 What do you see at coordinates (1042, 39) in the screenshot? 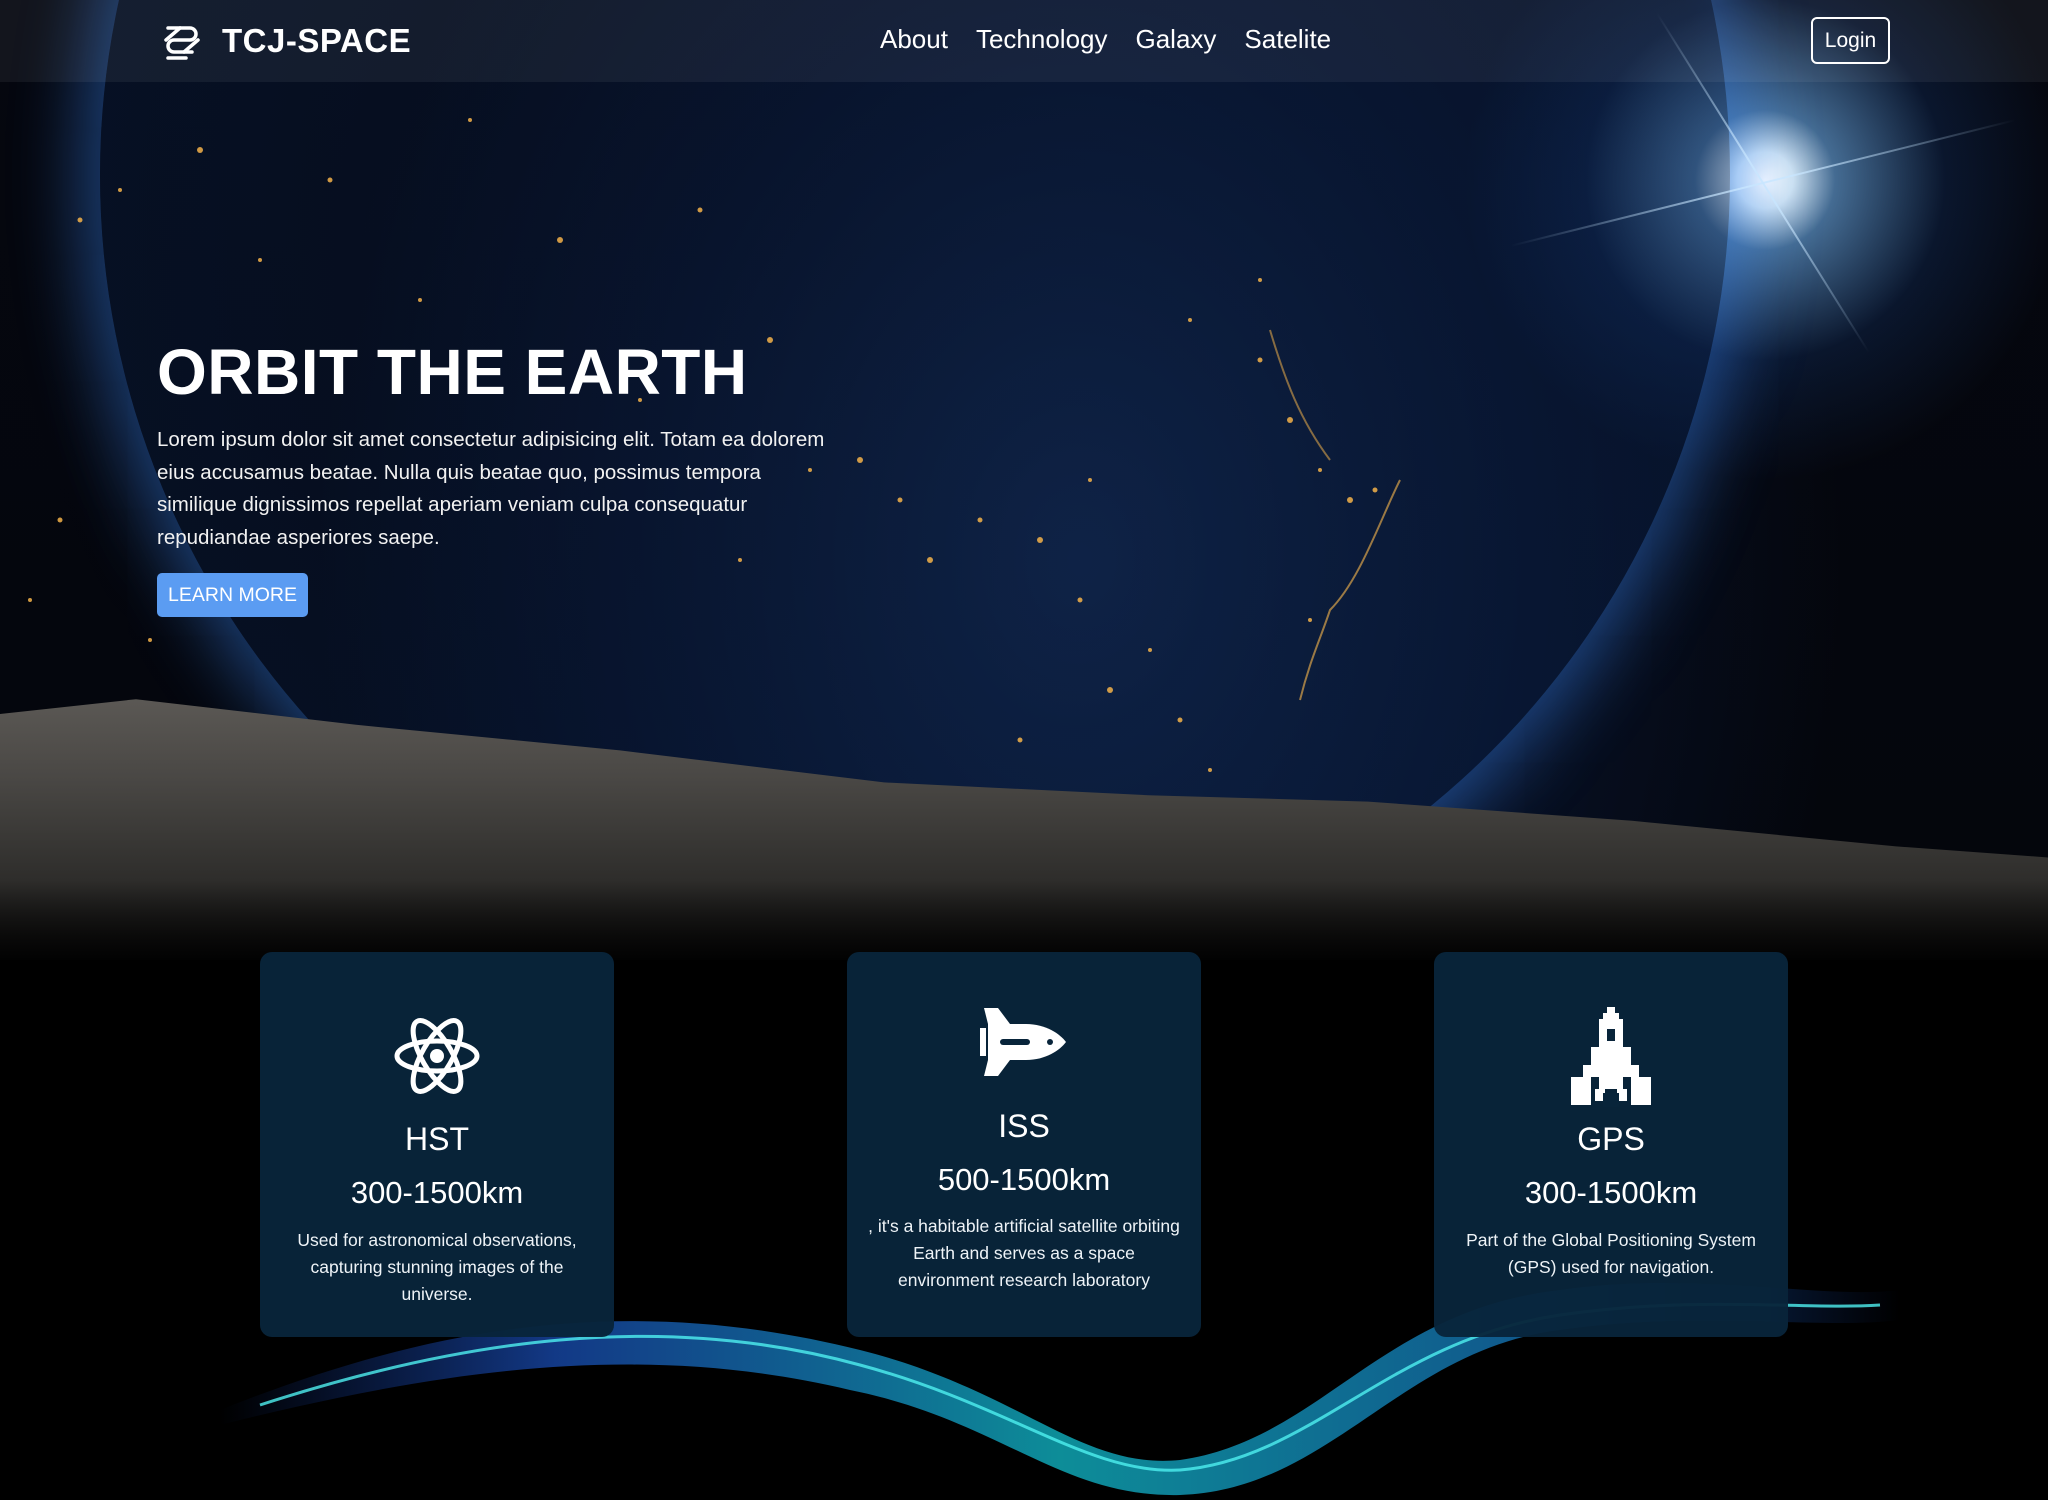
I see `nav-link-technology: Technology` at bounding box center [1042, 39].